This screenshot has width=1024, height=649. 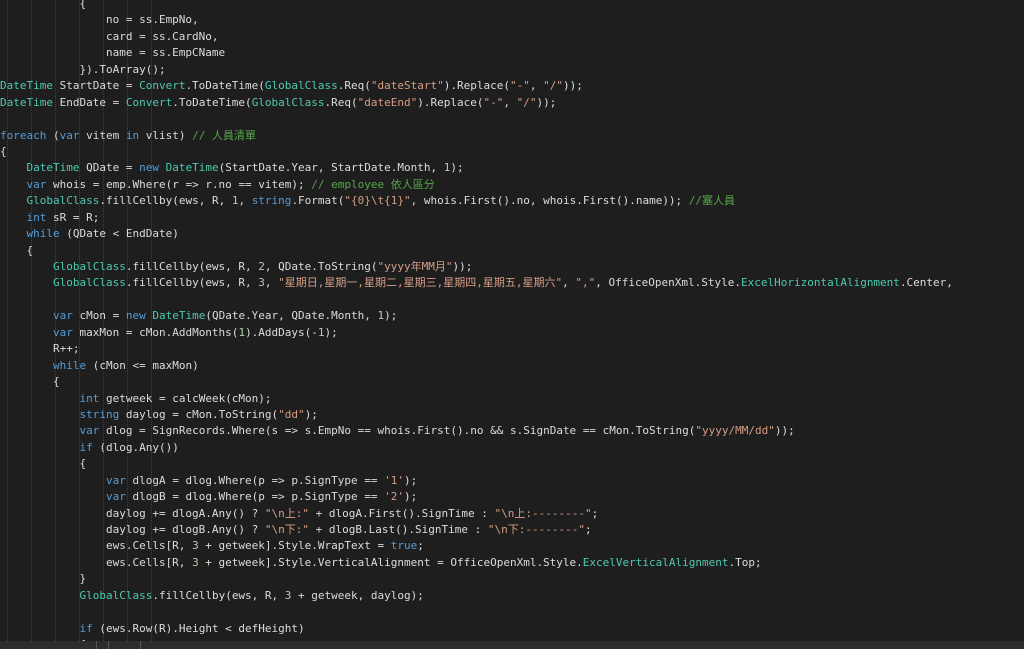 I want to click on code-line: name = ss.EmpCName, so click(x=512, y=53).